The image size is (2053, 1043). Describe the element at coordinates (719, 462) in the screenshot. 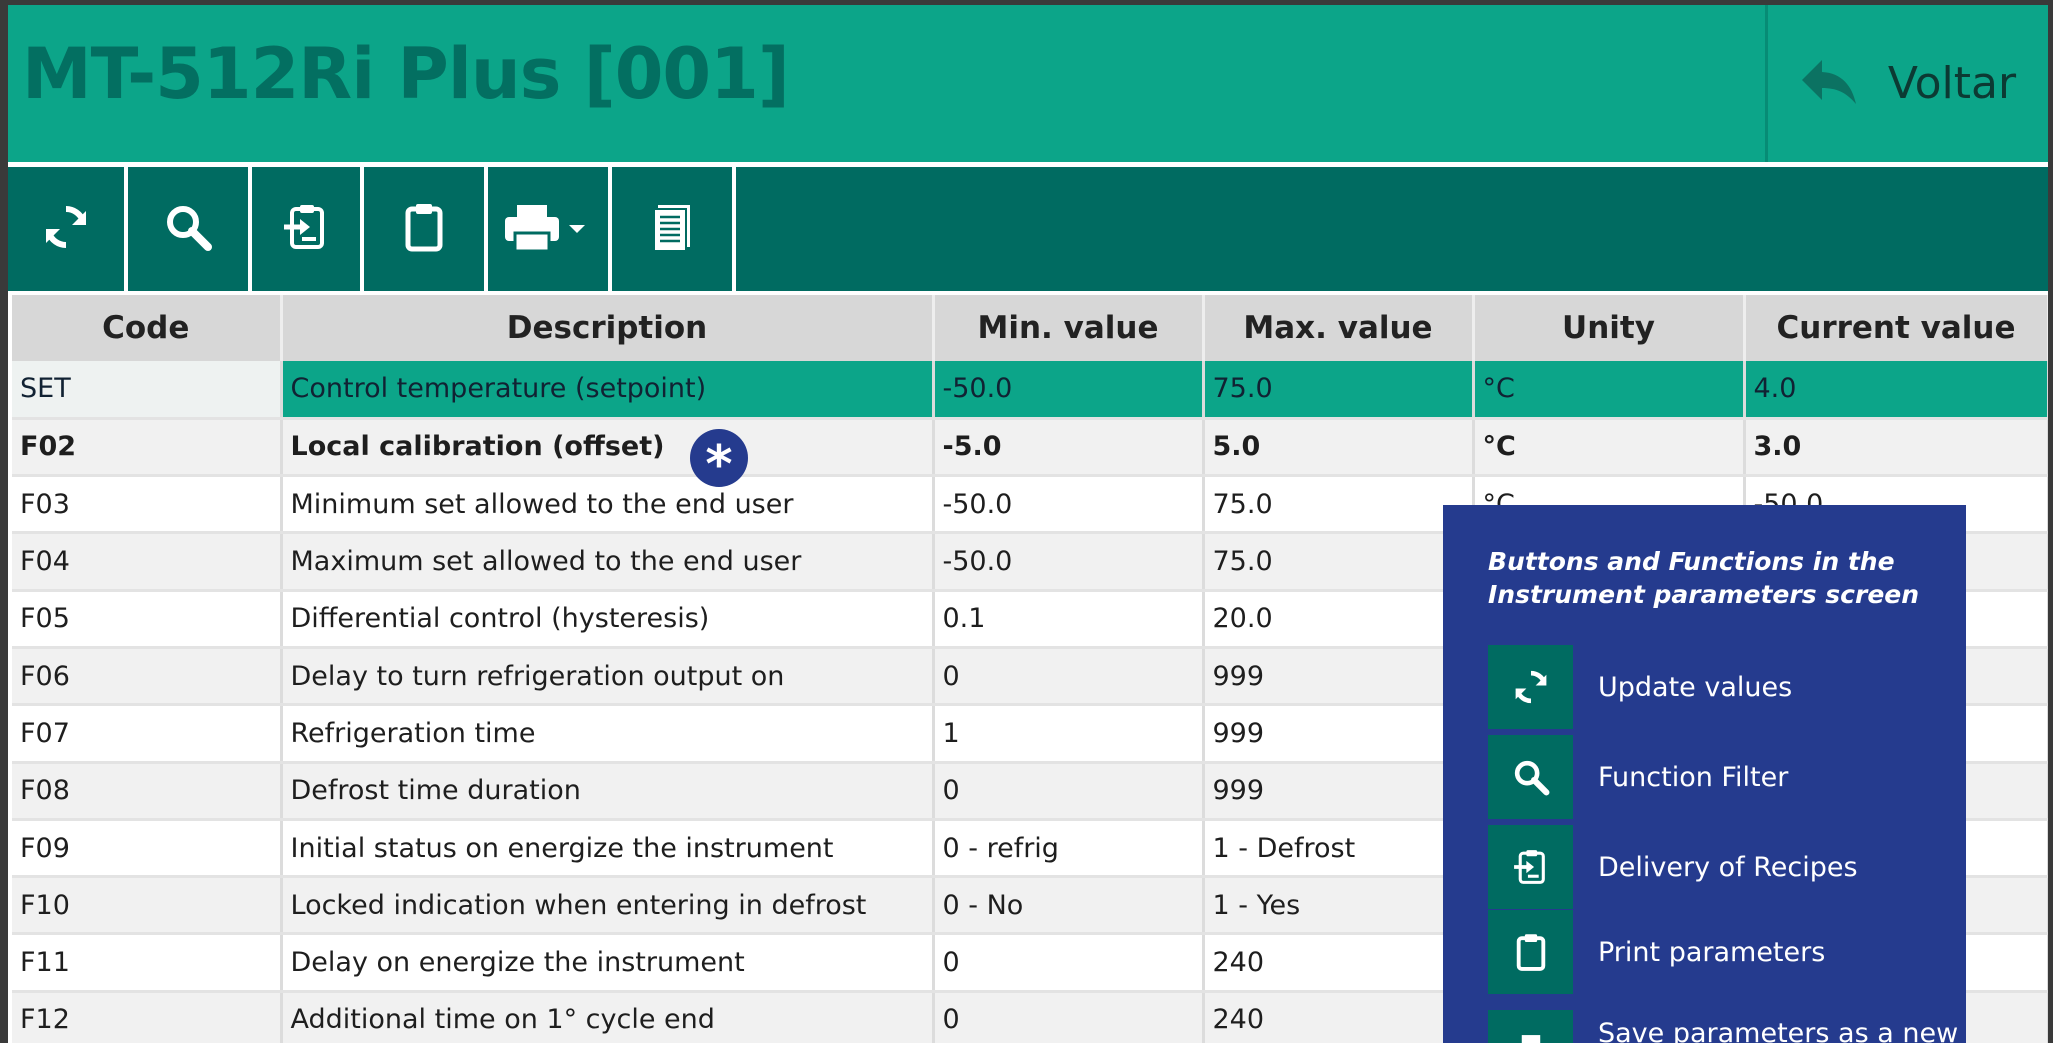

I see `asterisk-marker: *` at that location.